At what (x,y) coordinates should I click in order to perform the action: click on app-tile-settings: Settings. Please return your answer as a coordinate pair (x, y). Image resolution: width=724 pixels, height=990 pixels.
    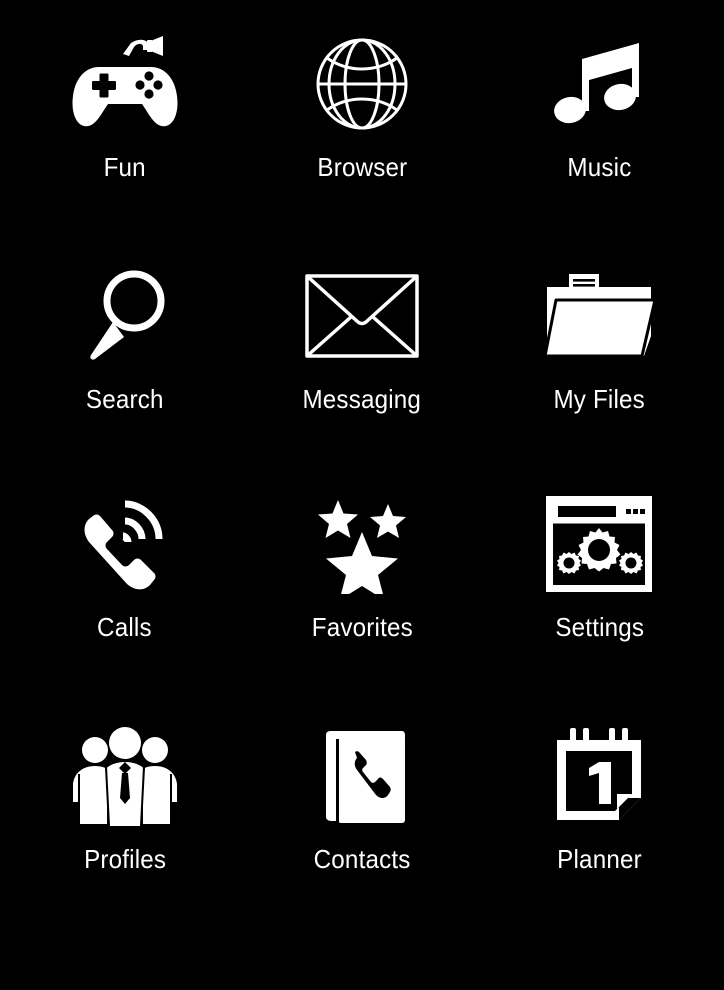
    Looking at the image, I should click on (599, 586).